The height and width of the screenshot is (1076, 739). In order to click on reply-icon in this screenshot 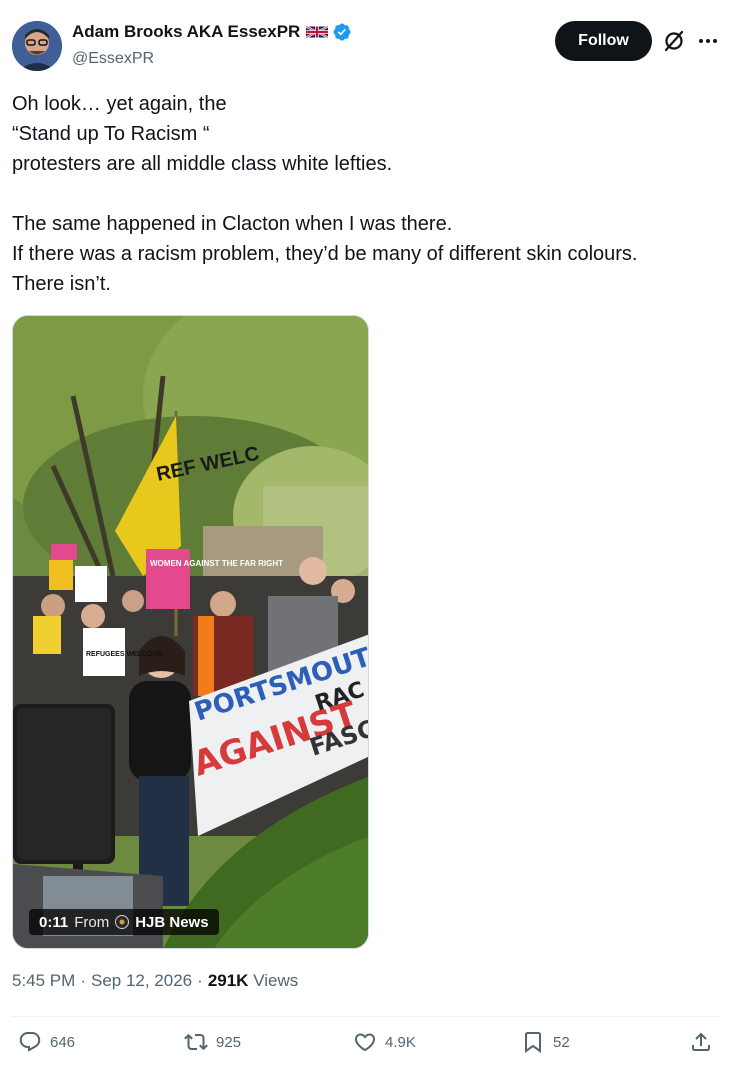, I will do `click(30, 1042)`.